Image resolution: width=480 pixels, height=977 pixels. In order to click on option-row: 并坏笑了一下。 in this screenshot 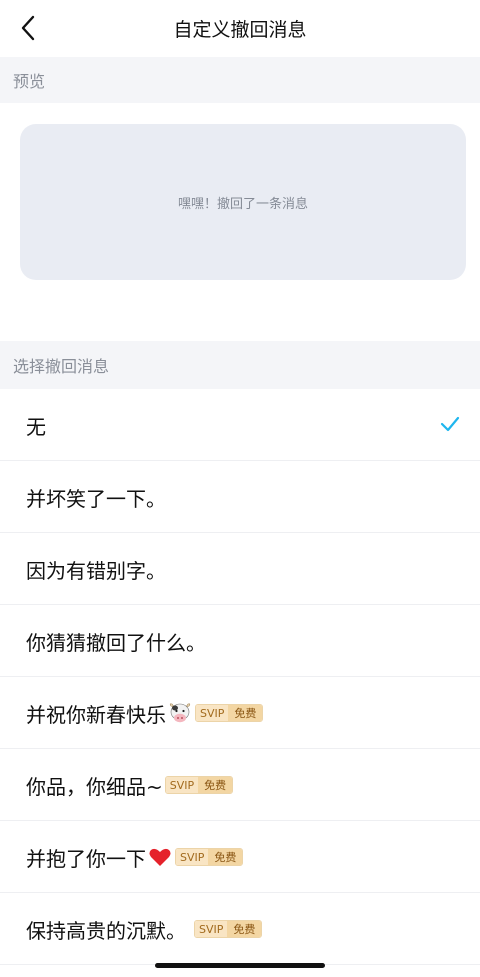, I will do `click(240, 497)`.